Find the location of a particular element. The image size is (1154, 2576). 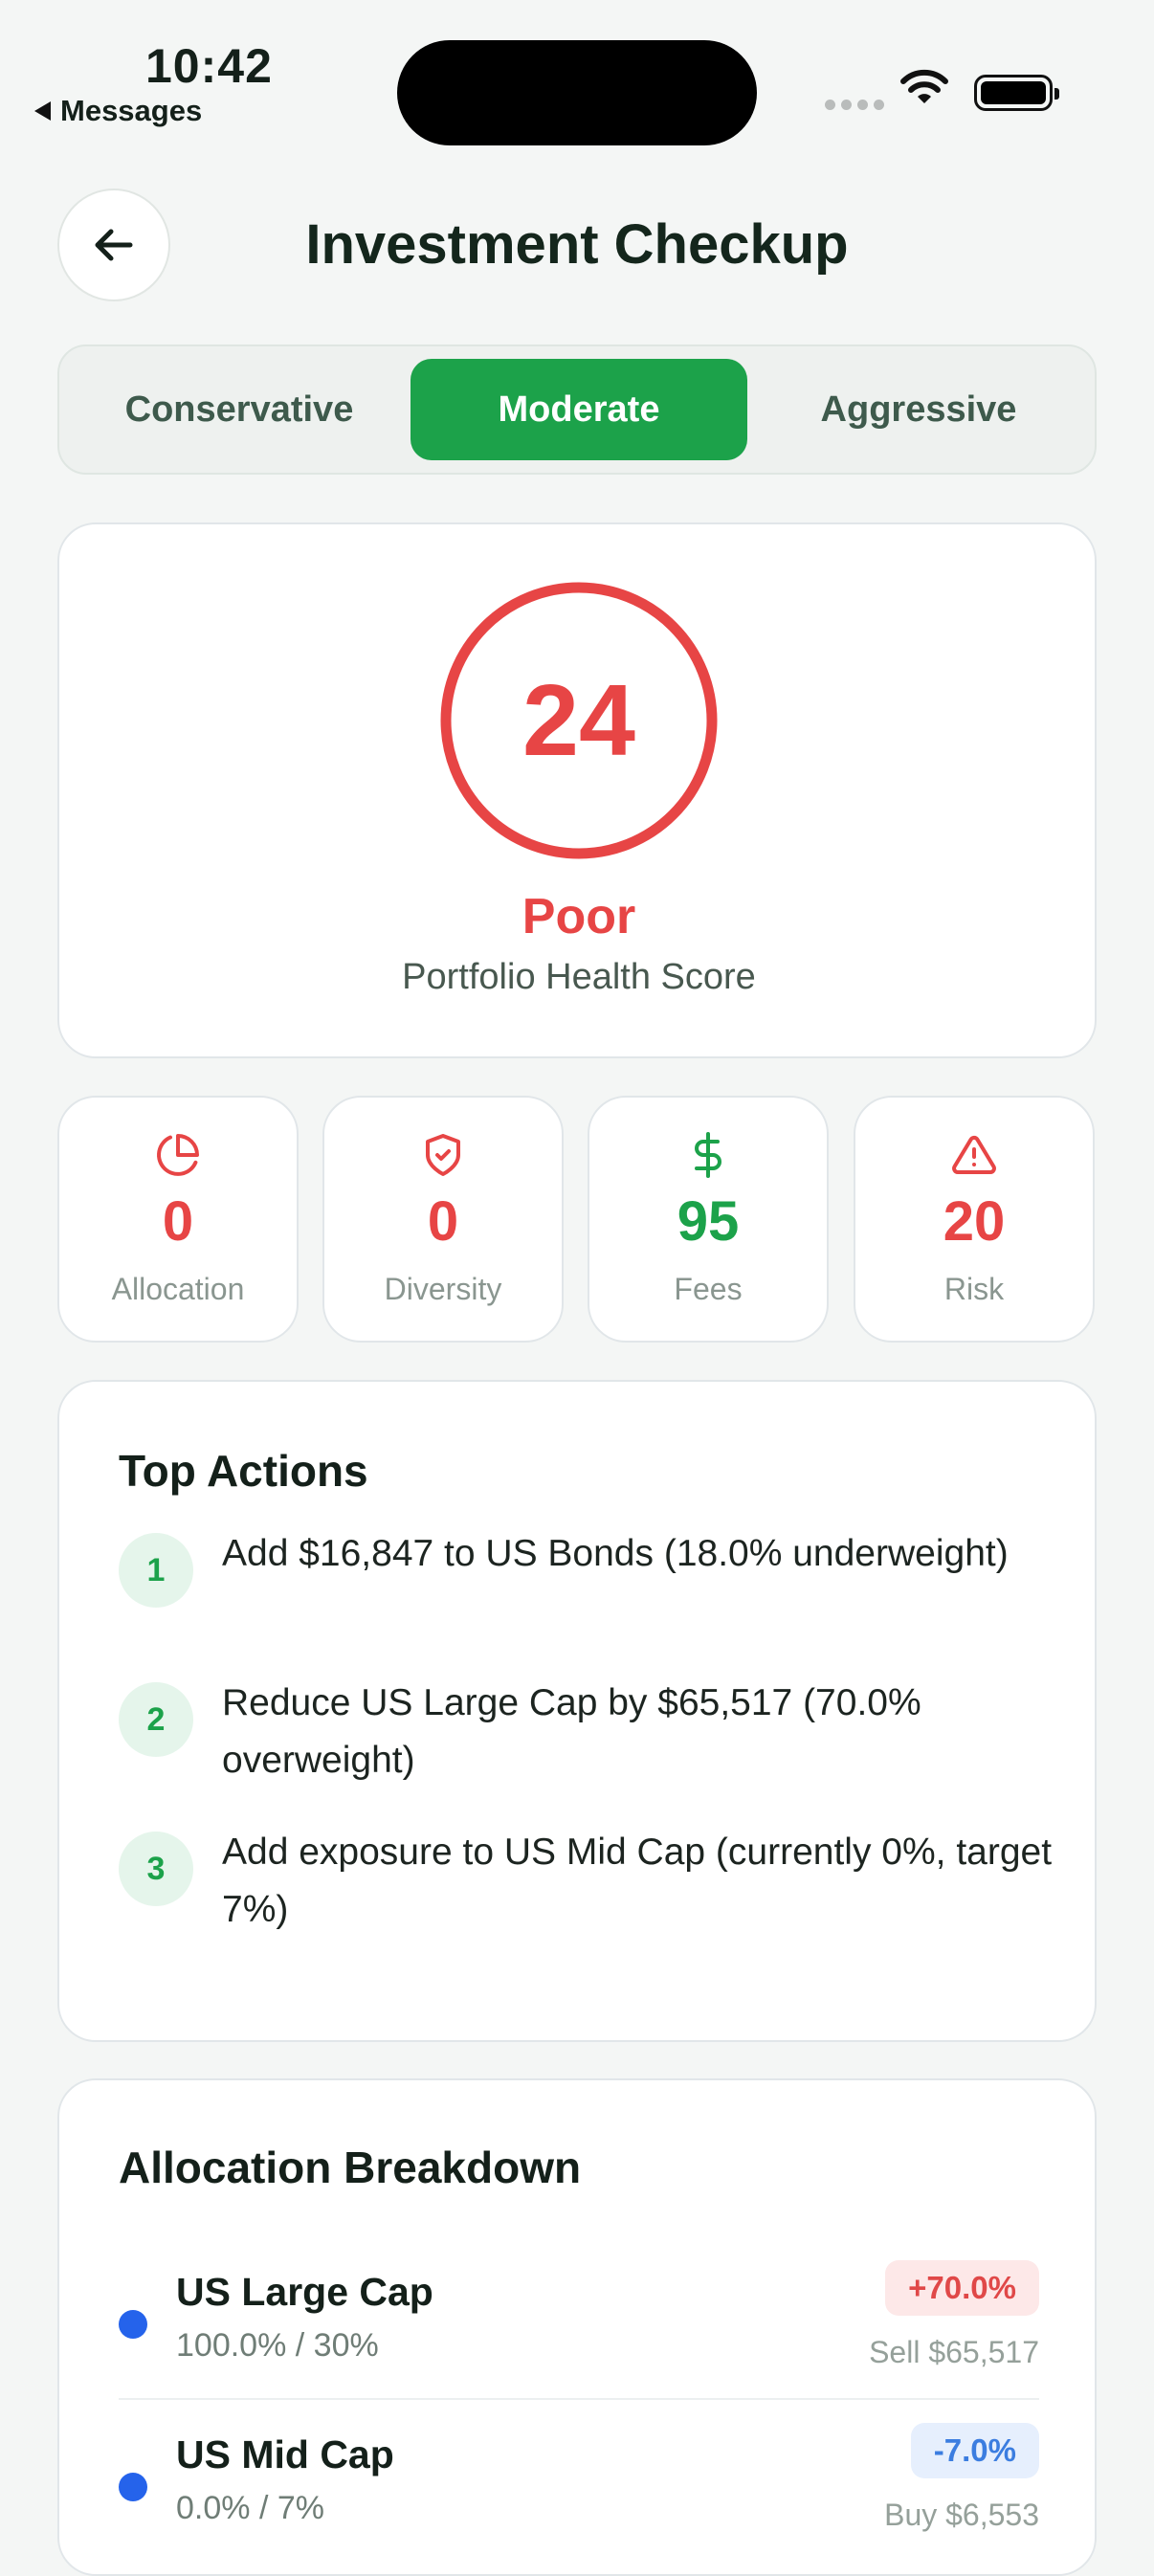

asset-current-target: 100.0% / 30% is located at coordinates (277, 2345).